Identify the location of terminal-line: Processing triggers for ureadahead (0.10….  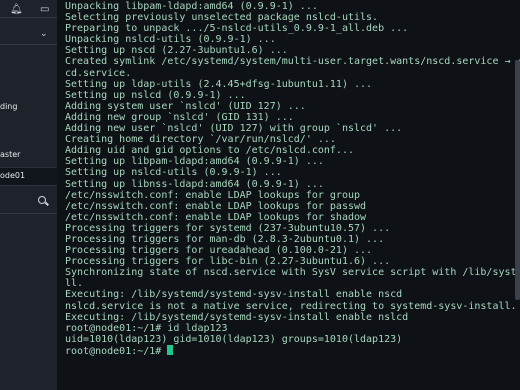
(219, 251).